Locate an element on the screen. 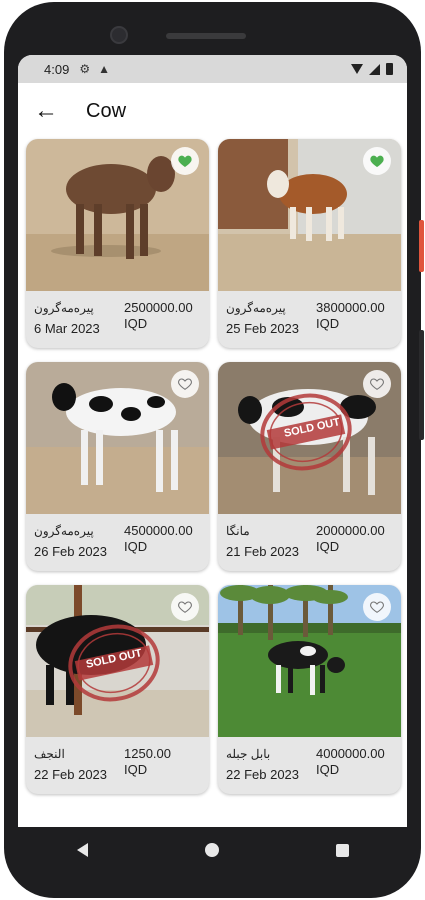  listing-card: پیرەمەگرون 25 Feb 2023 3800000.00 IQD is located at coordinates (309, 243).